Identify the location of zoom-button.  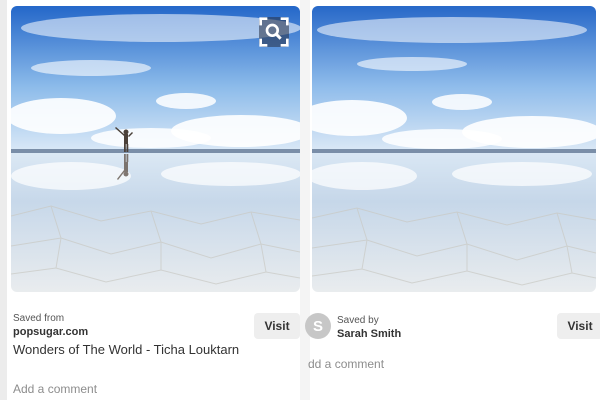
(274, 32).